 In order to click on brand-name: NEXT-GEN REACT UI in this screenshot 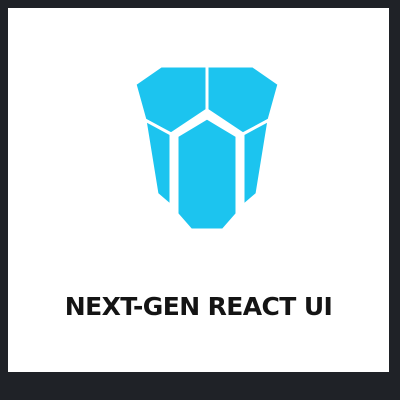, I will do `click(198, 306)`.